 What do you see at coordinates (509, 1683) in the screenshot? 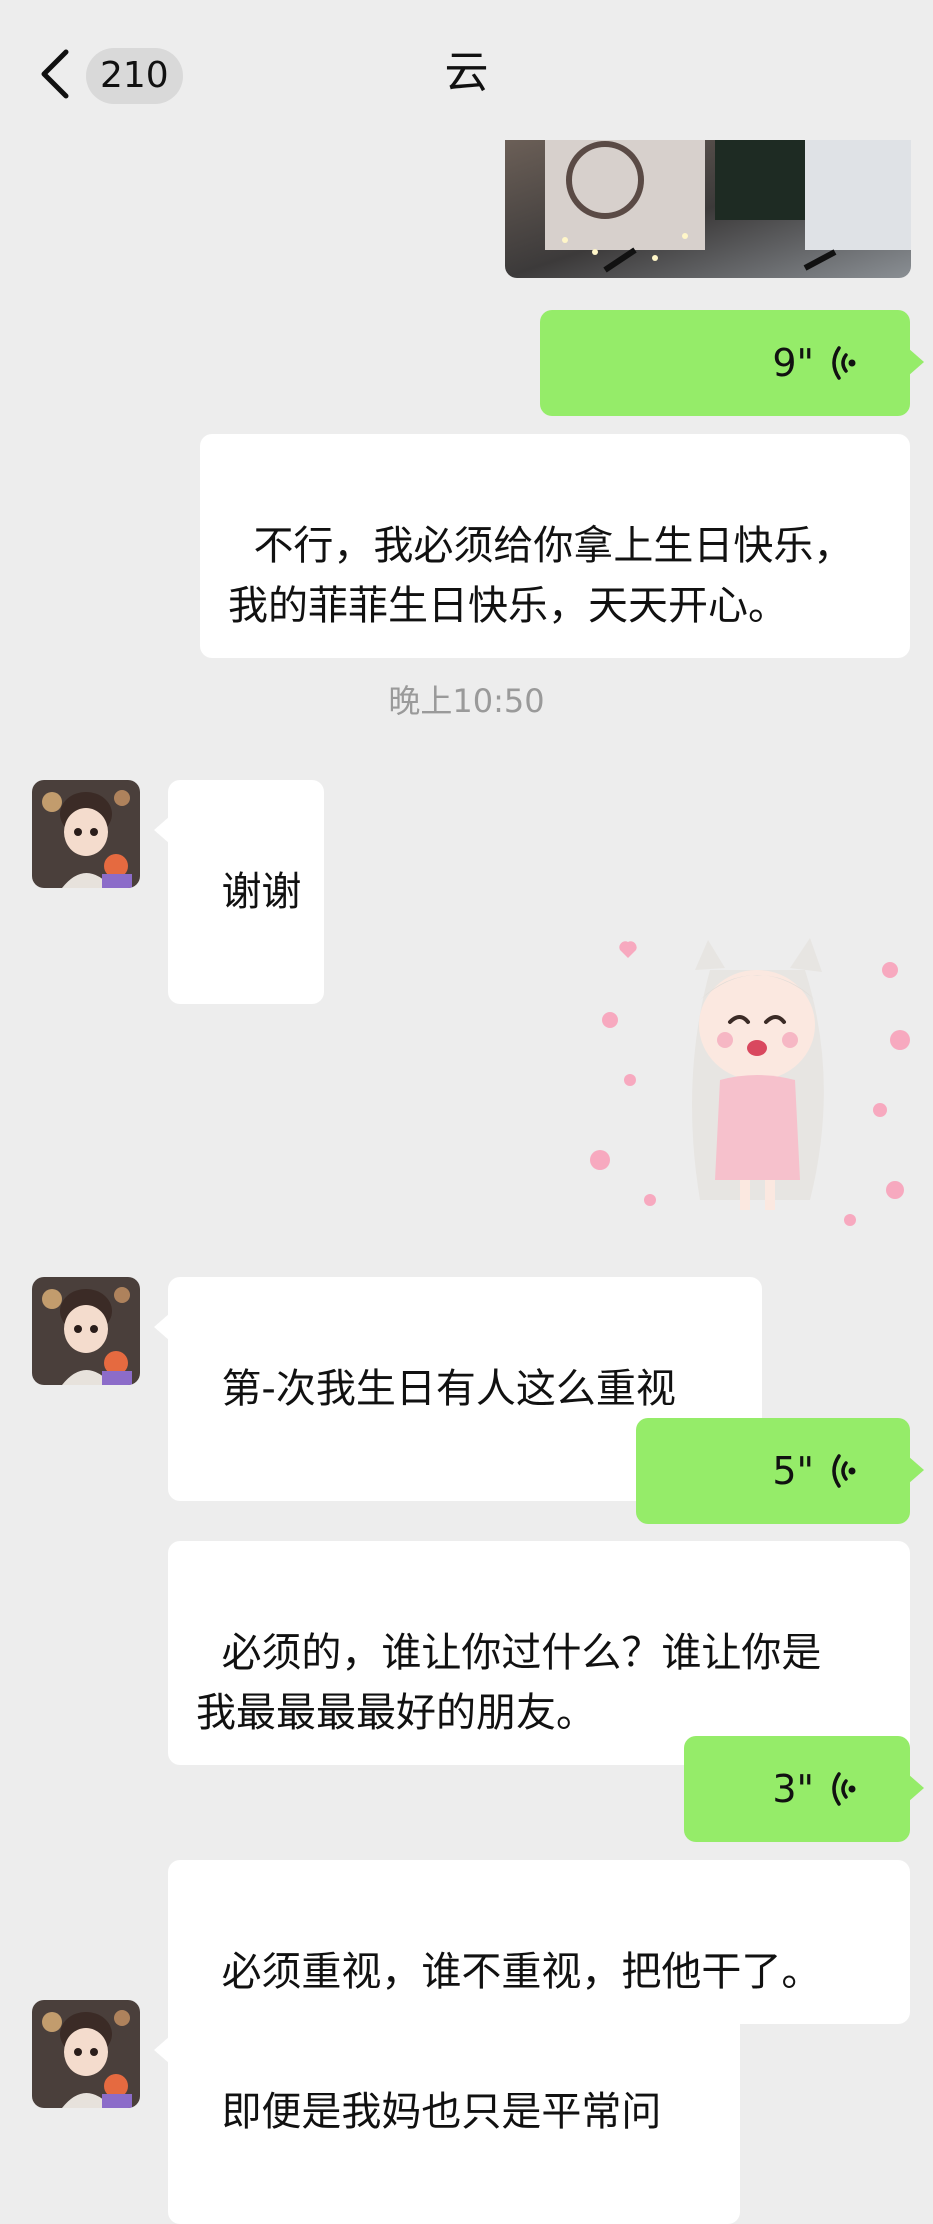
I see `message-text: 必须的，谁让你过什么？谁让你是 我最最最最好的朋友。` at bounding box center [509, 1683].